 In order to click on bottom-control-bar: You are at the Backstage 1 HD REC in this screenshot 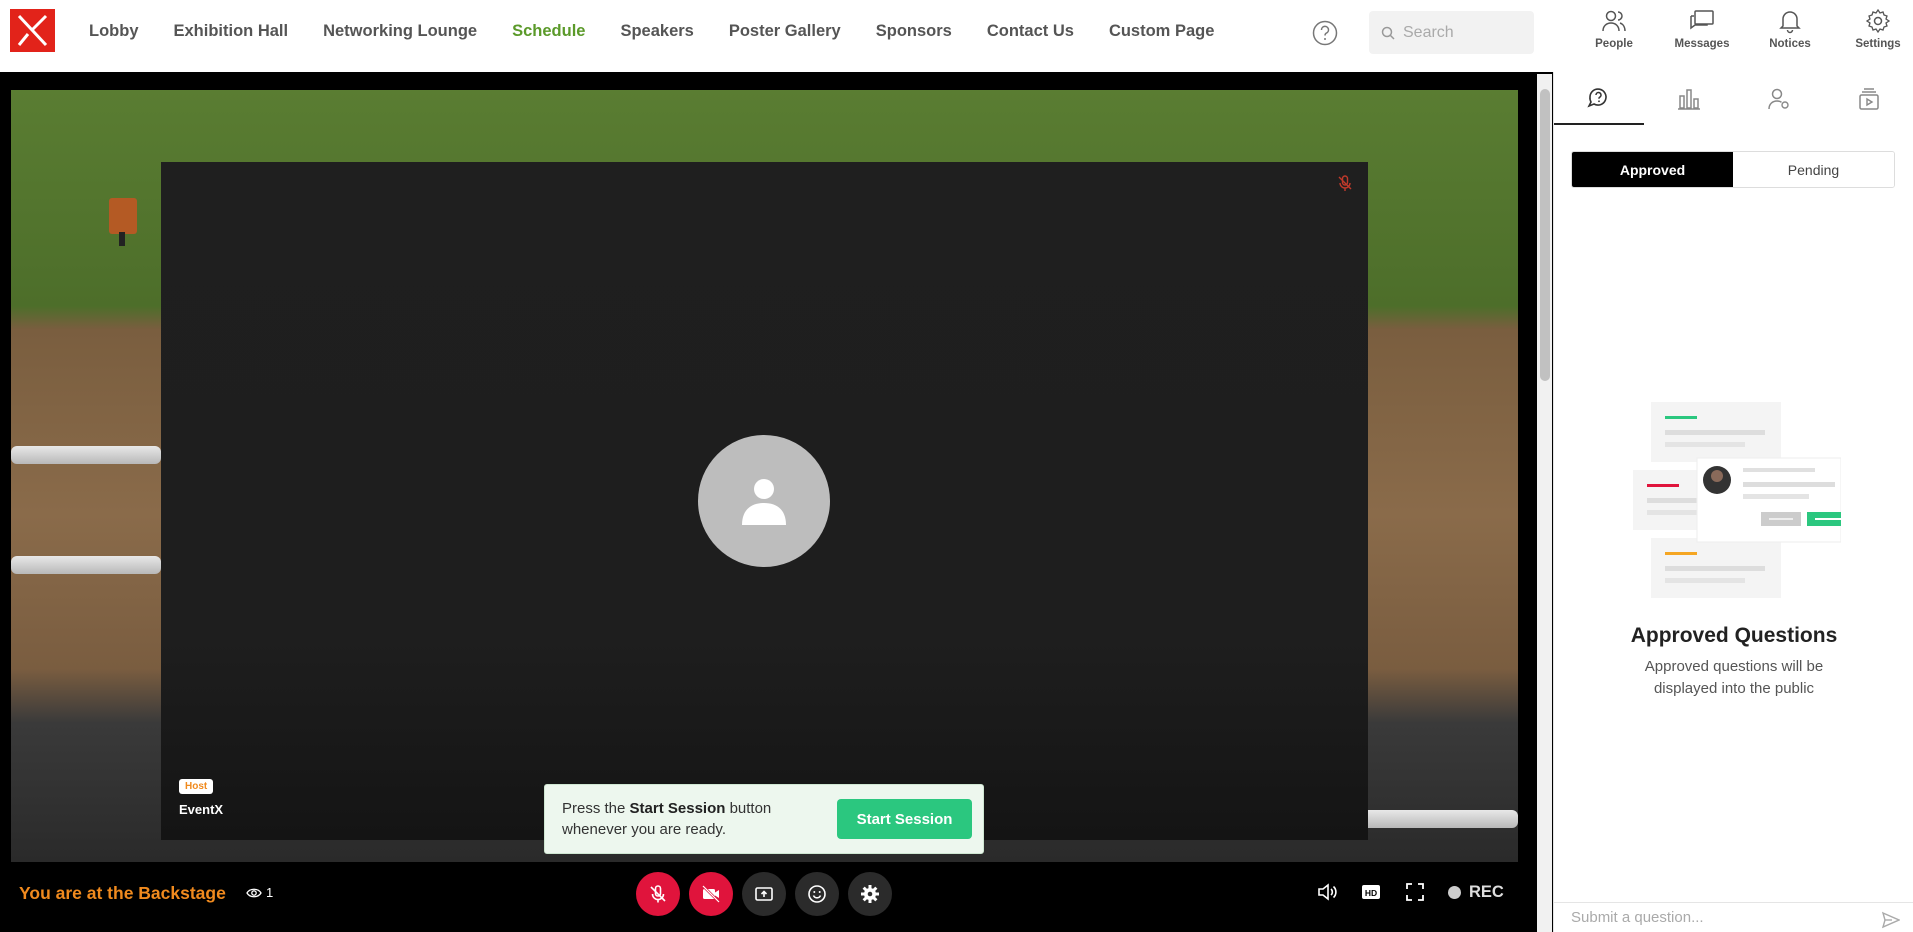, I will do `click(776, 897)`.